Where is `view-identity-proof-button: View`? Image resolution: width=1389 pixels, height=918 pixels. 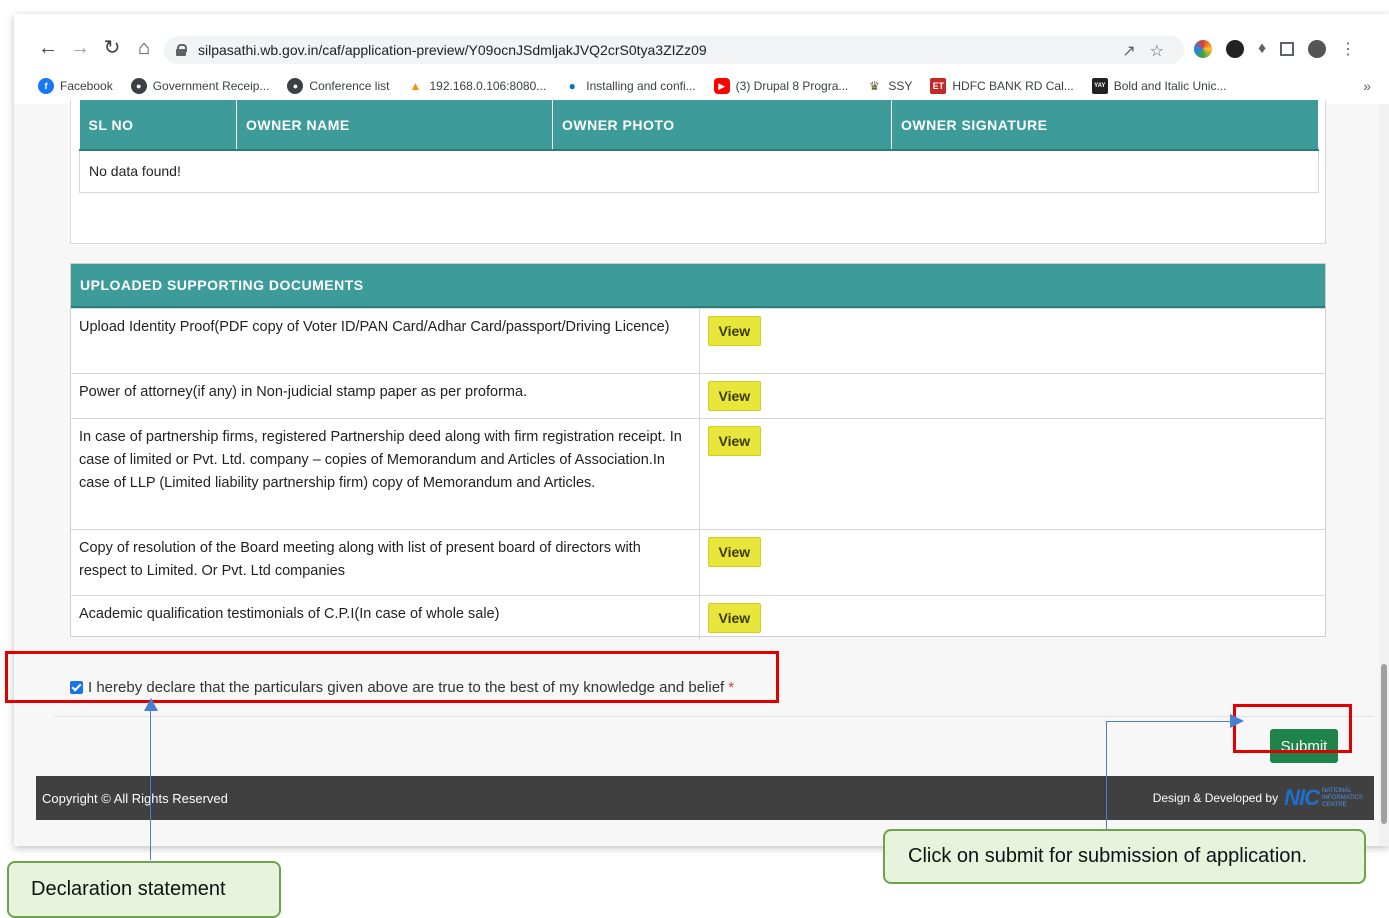
view-identity-proof-button: View is located at coordinates (734, 331).